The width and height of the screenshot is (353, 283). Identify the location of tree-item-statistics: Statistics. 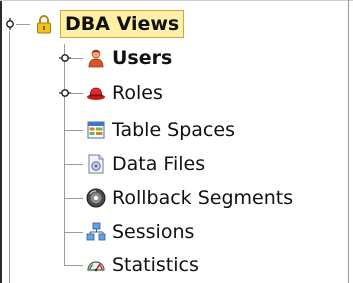
(142, 265).